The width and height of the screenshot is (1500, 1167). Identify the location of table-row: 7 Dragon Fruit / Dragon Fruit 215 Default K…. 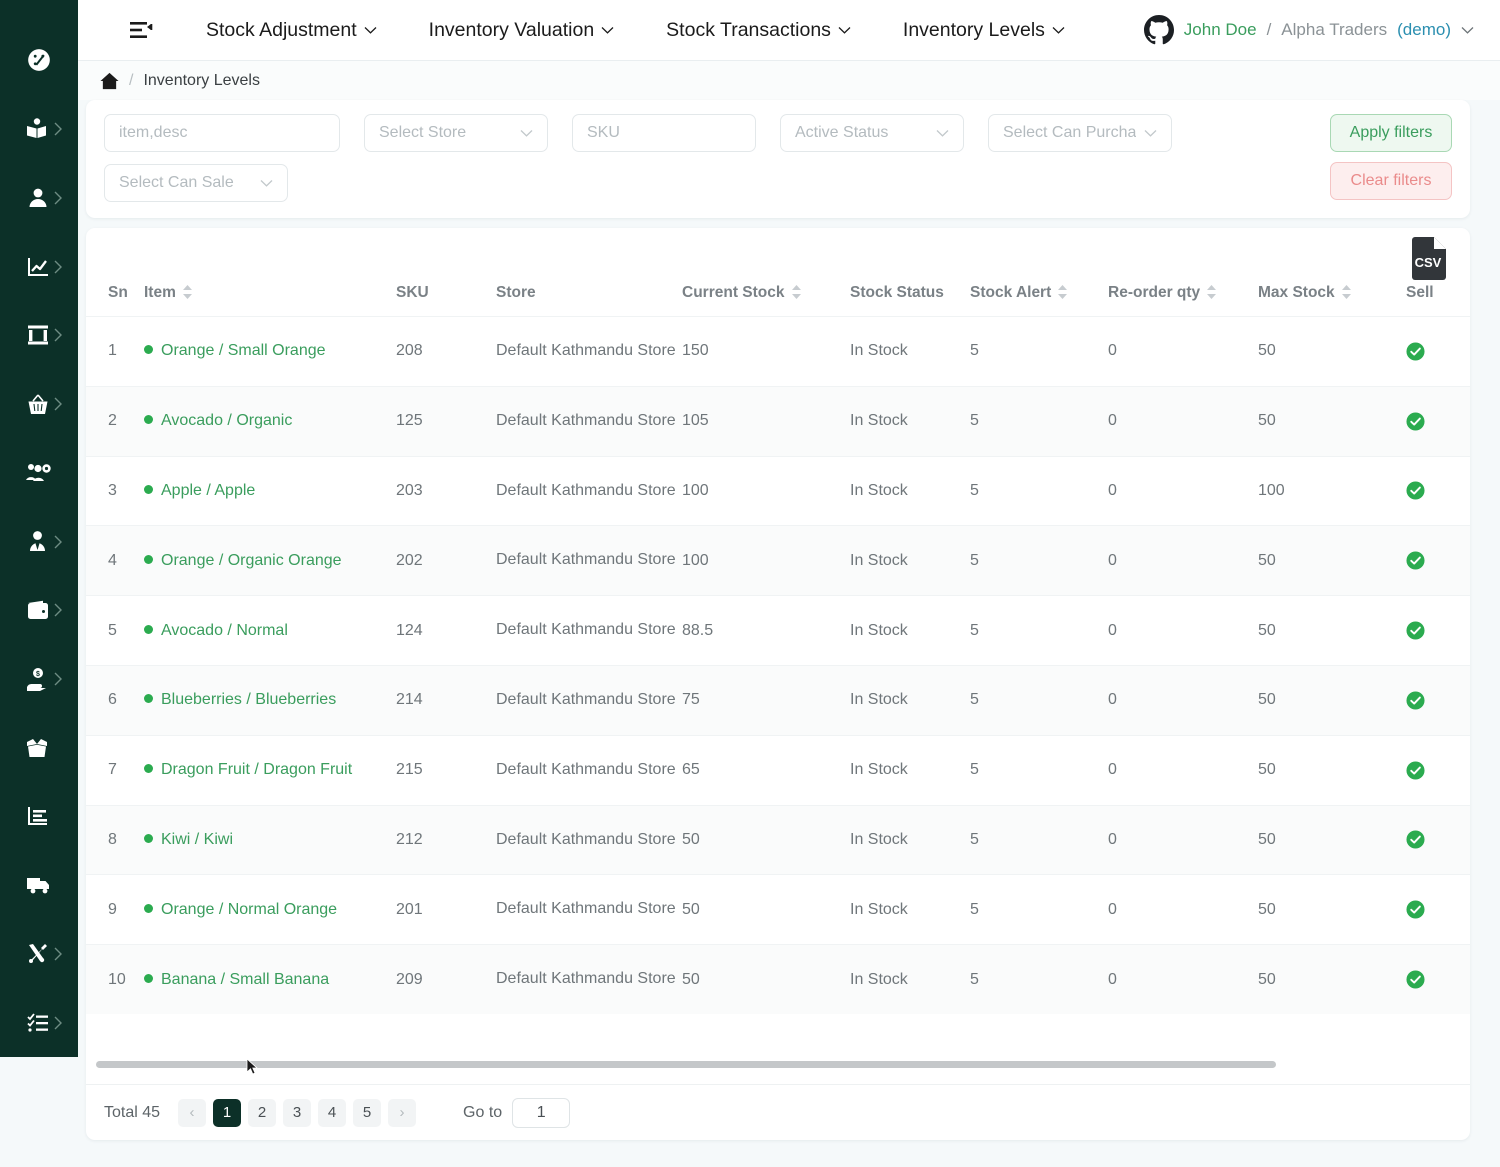
(778, 770).